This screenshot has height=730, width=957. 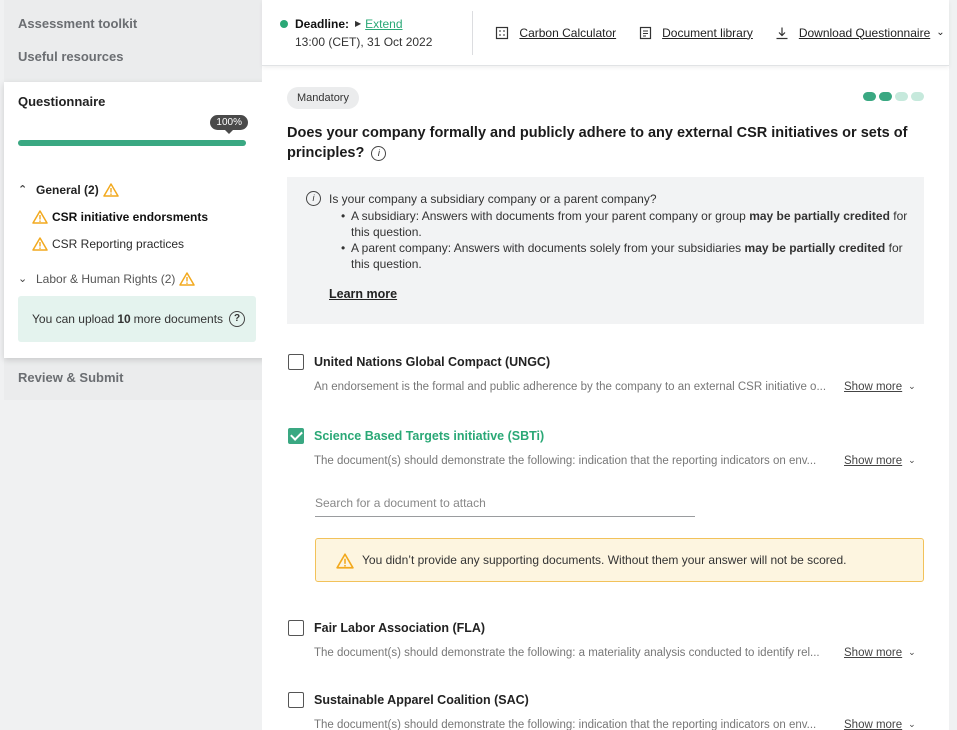 What do you see at coordinates (782, 33) in the screenshot?
I see `download-icon` at bounding box center [782, 33].